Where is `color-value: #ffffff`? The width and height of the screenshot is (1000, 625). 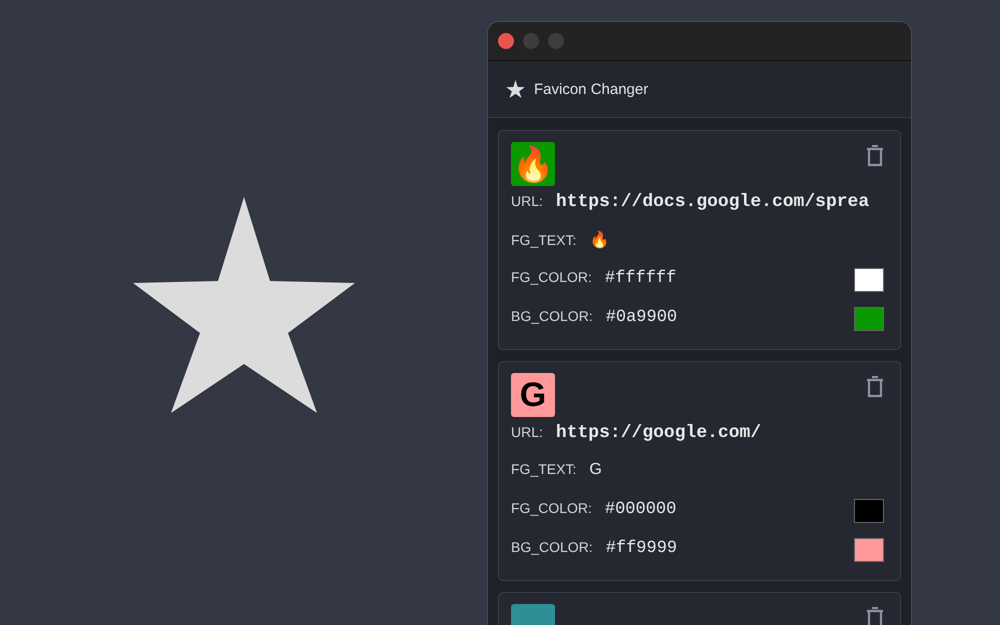 color-value: #ffffff is located at coordinates (640, 278).